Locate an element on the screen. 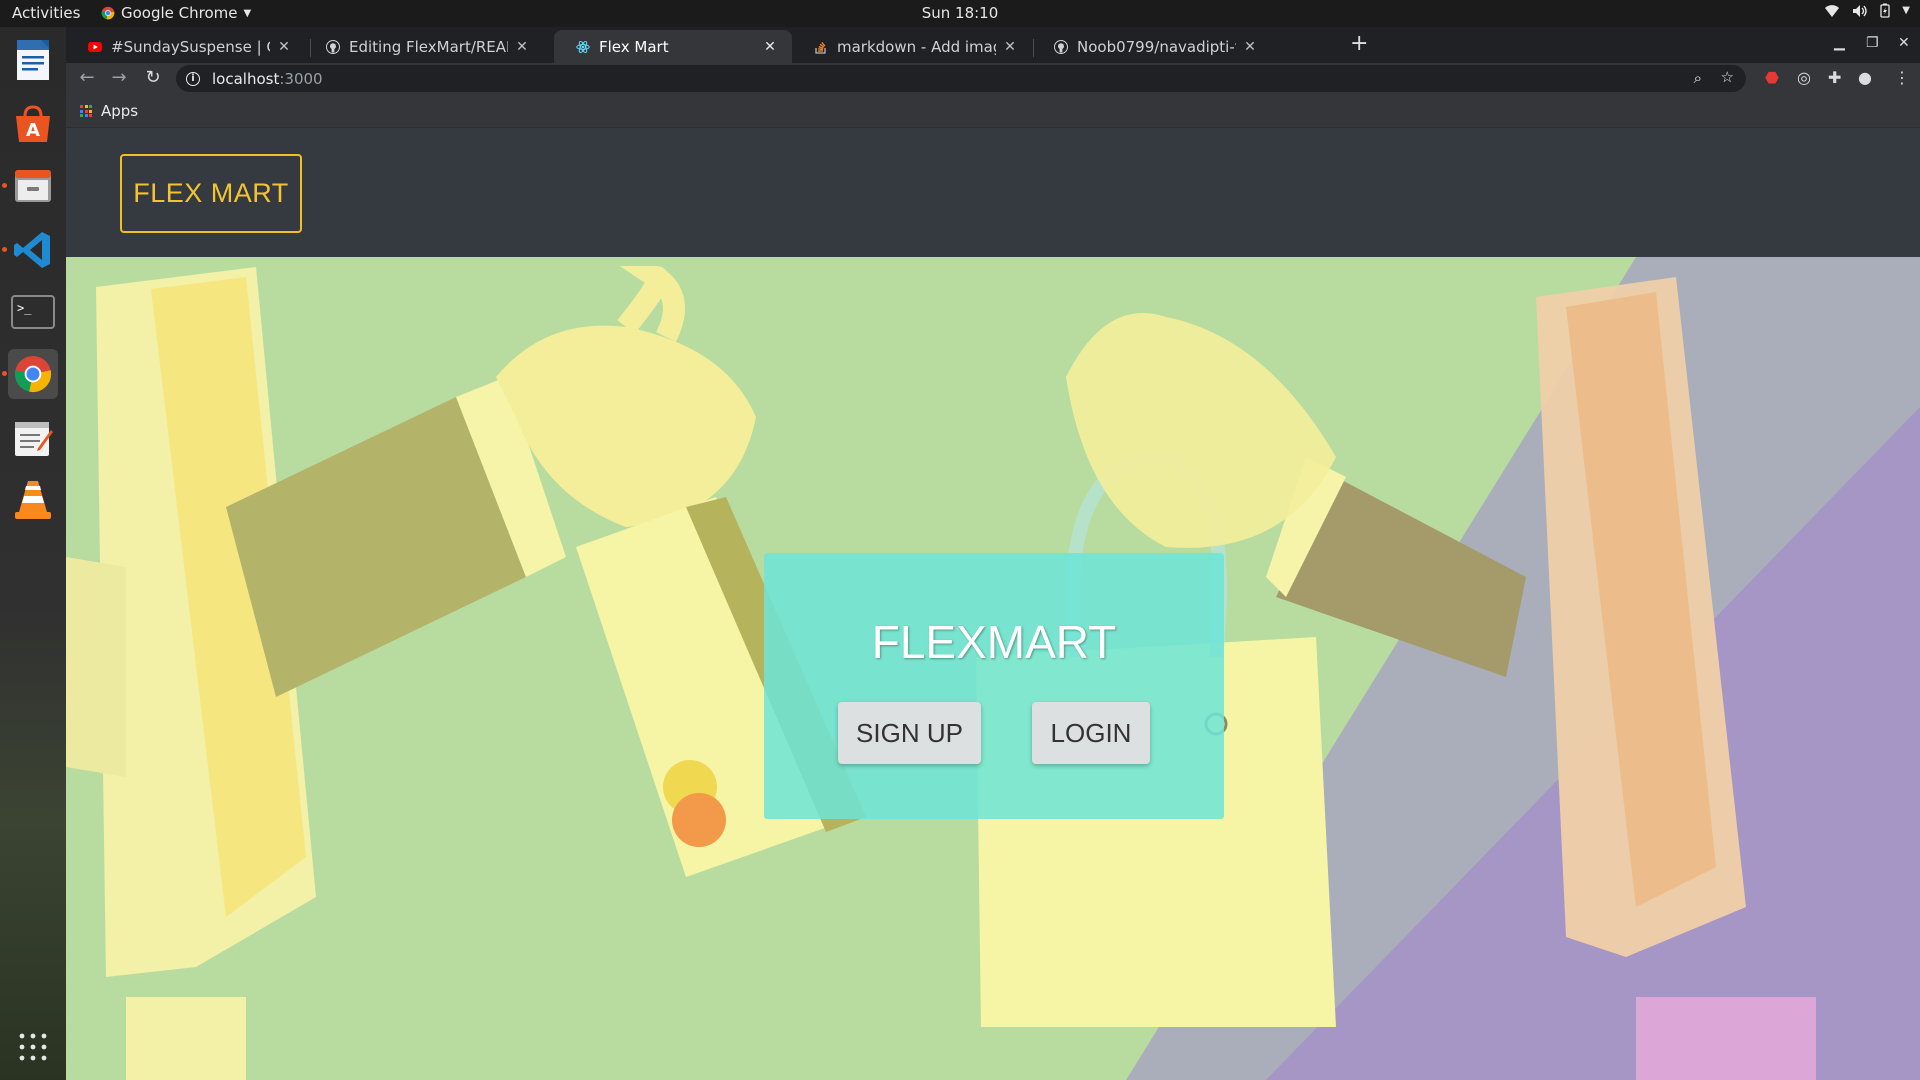 The width and height of the screenshot is (1920, 1080). welcome-card: FLEXMART SIGN UP LOGIN is located at coordinates (994, 686).